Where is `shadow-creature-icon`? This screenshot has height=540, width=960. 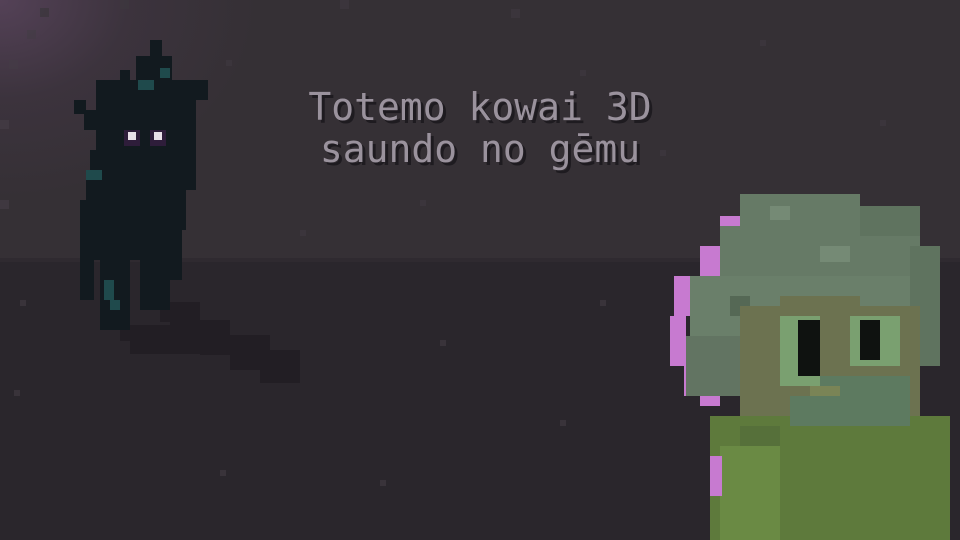
shadow-creature-icon is located at coordinates (187, 211).